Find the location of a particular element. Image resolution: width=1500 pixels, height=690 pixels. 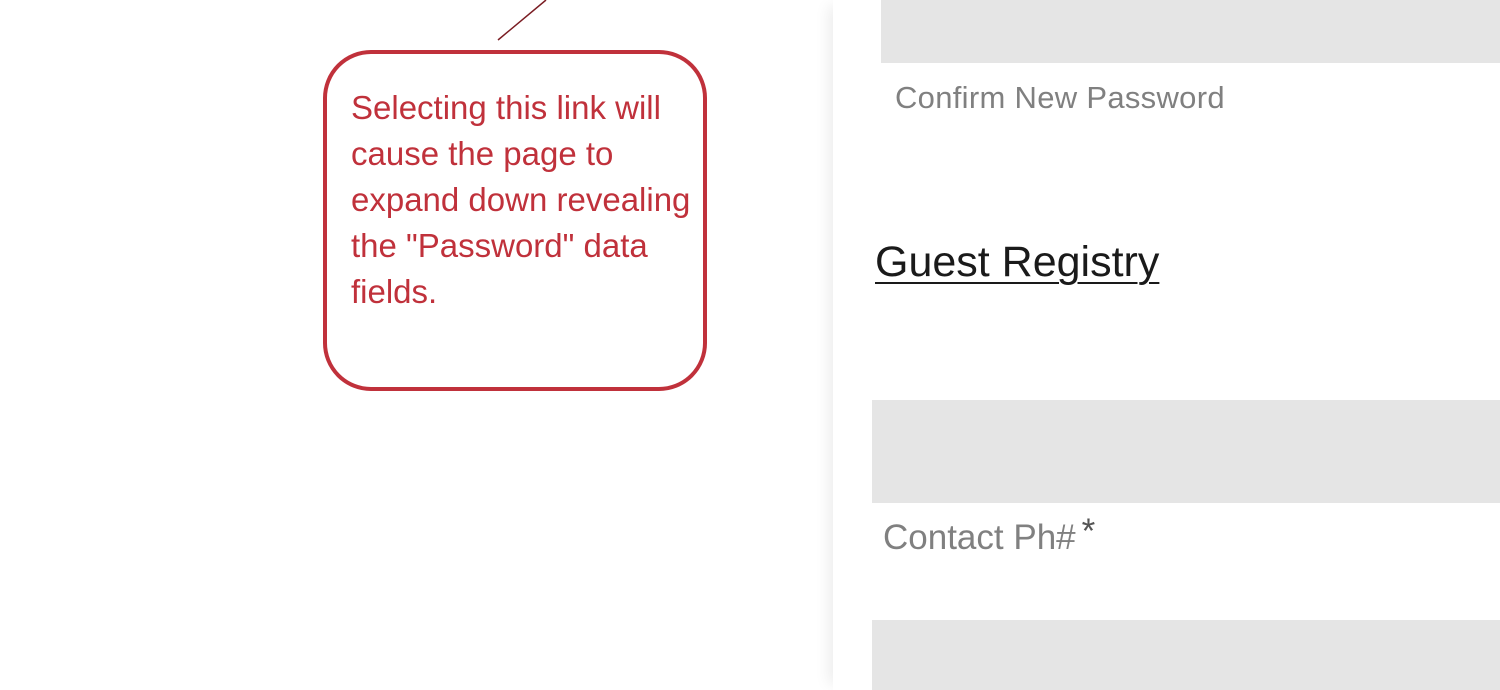

contact-phone-input is located at coordinates (1186, 451).